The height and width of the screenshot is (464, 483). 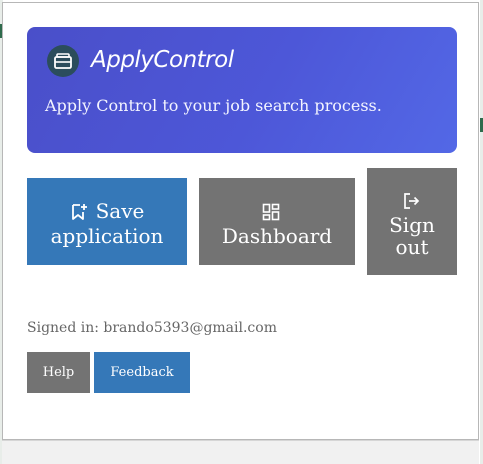 What do you see at coordinates (142, 372) in the screenshot?
I see `feedback-button: Feedback` at bounding box center [142, 372].